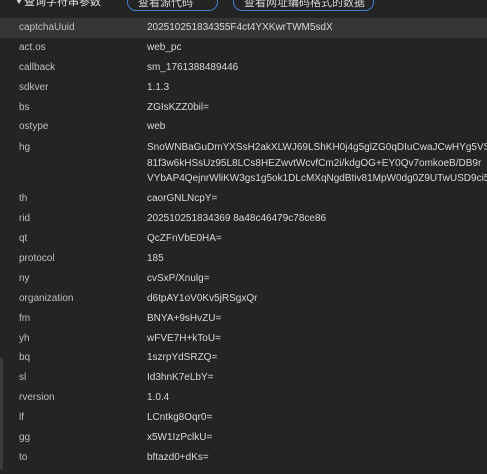 Image resolution: width=487 pixels, height=474 pixels. Describe the element at coordinates (24, 278) in the screenshot. I see `param-key: ny` at that location.